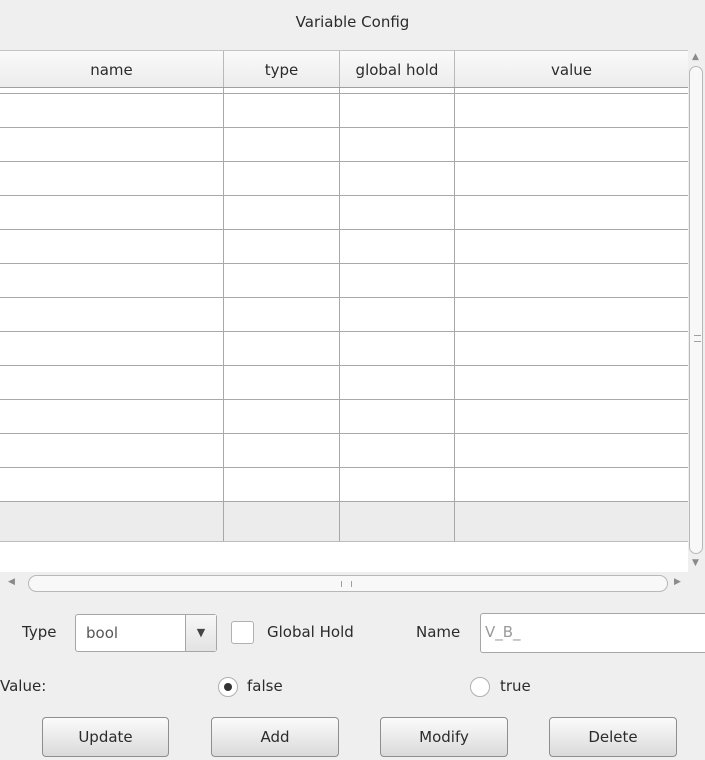 Image resolution: width=705 pixels, height=760 pixels. I want to click on vertical-scroll-thumb, so click(696, 310).